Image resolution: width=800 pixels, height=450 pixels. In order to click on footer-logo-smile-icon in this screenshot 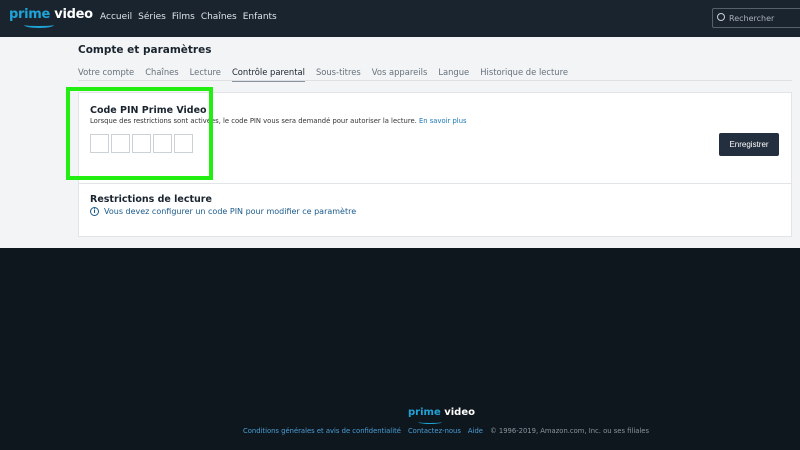, I will do `click(430, 422)`.